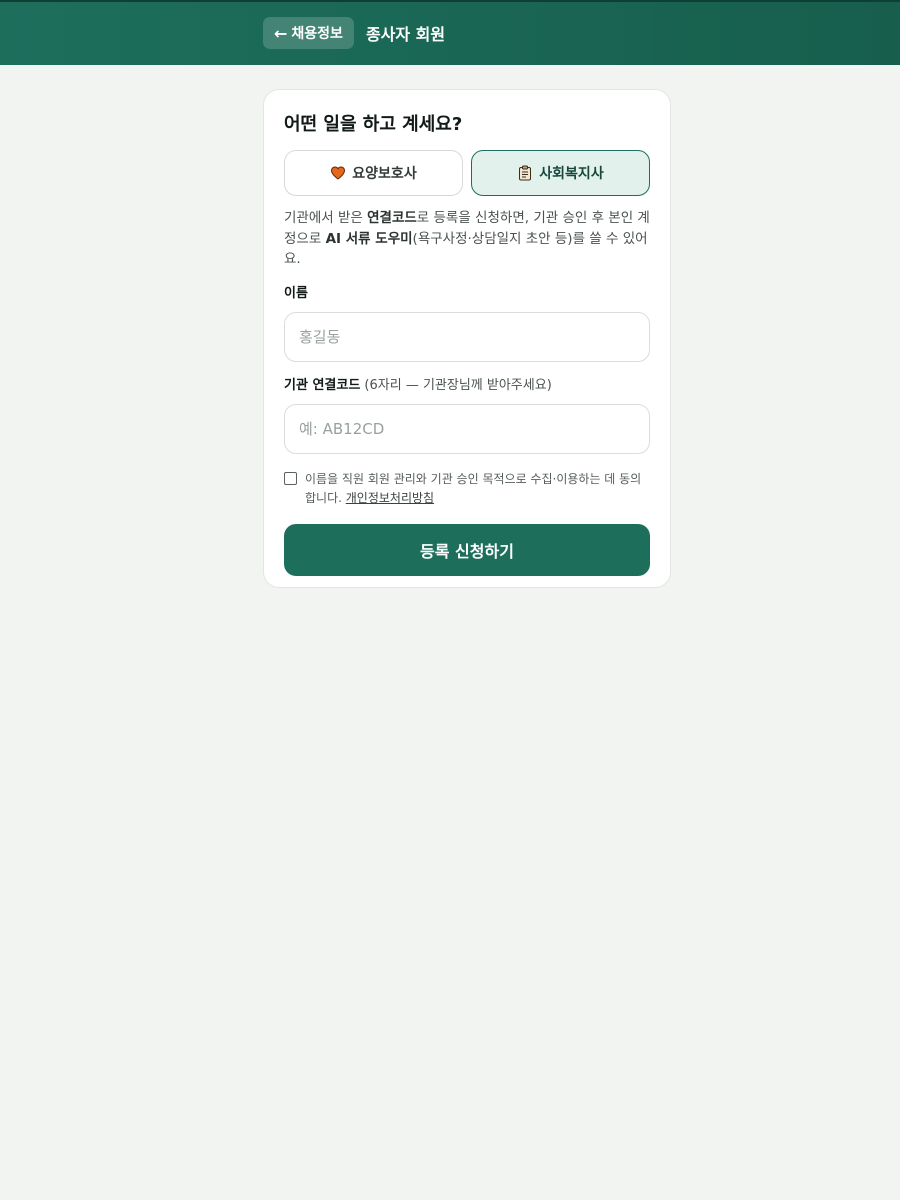  I want to click on name-input: 홍길동, so click(467, 336).